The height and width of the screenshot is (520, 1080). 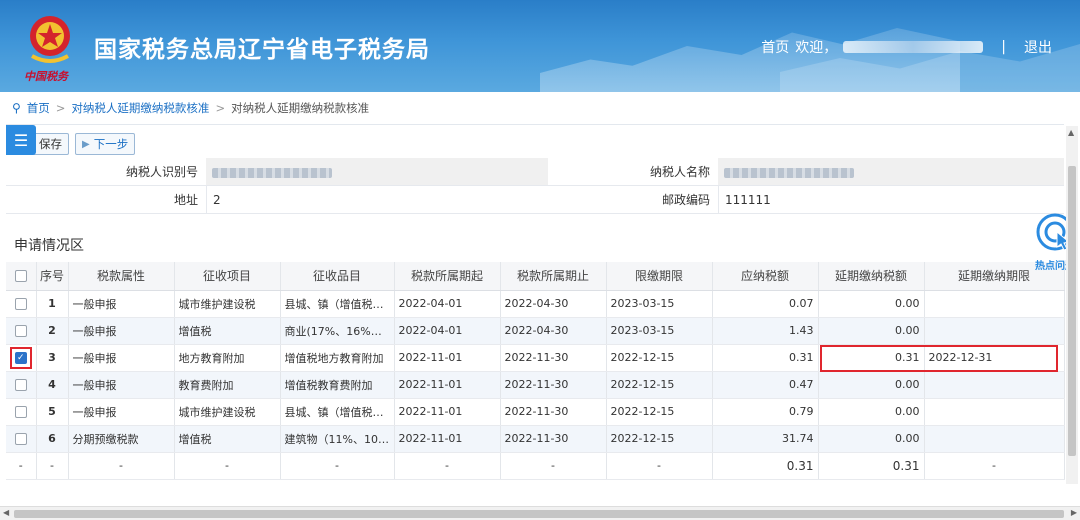 I want to click on col-header: 税款所属期止, so click(x=553, y=276).